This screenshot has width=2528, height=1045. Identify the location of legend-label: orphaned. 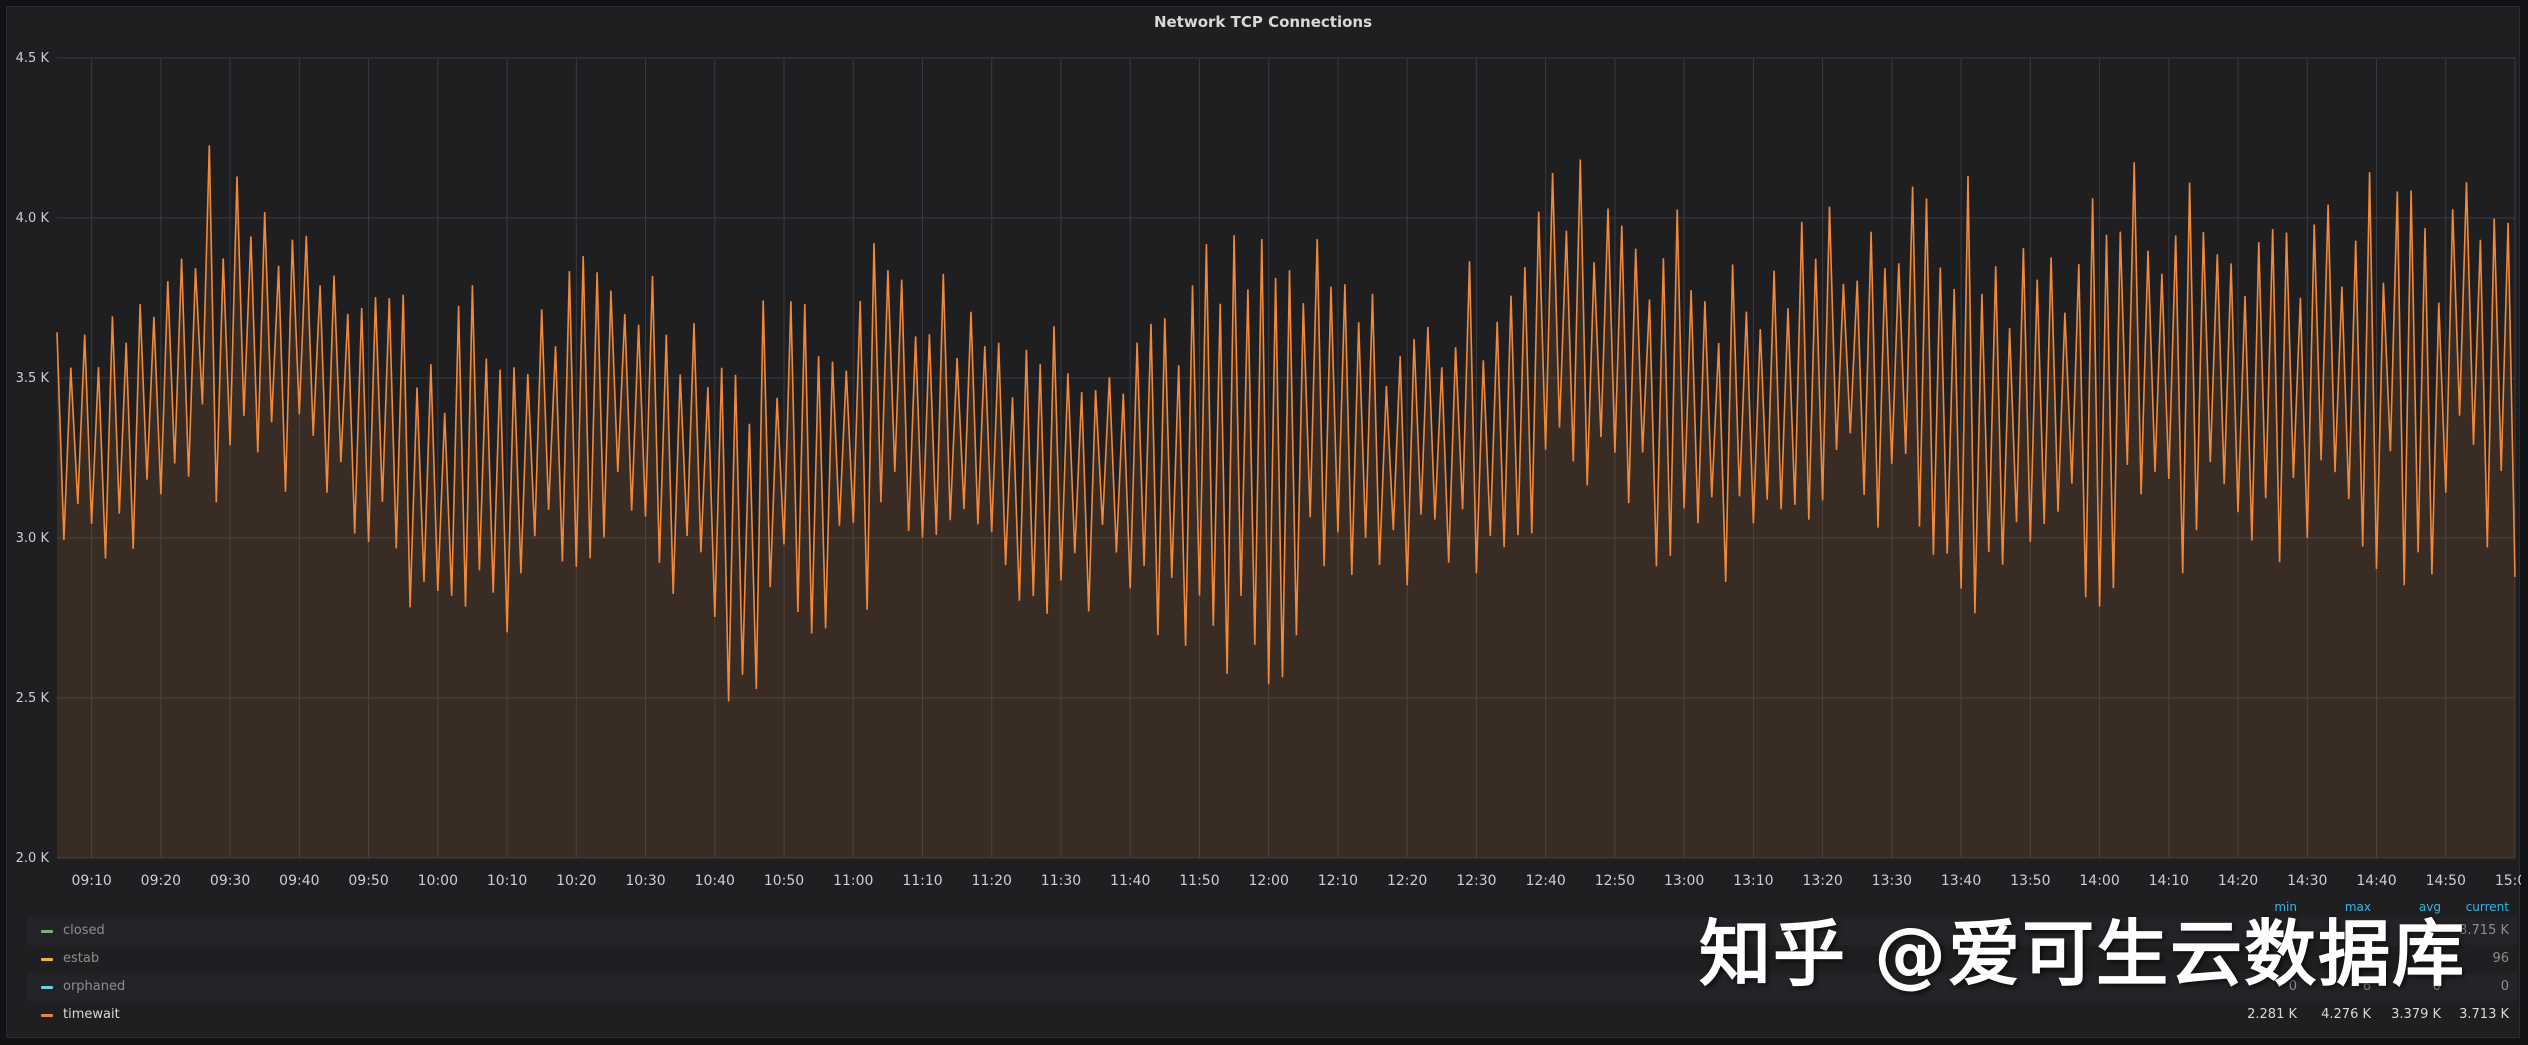
(94, 986).